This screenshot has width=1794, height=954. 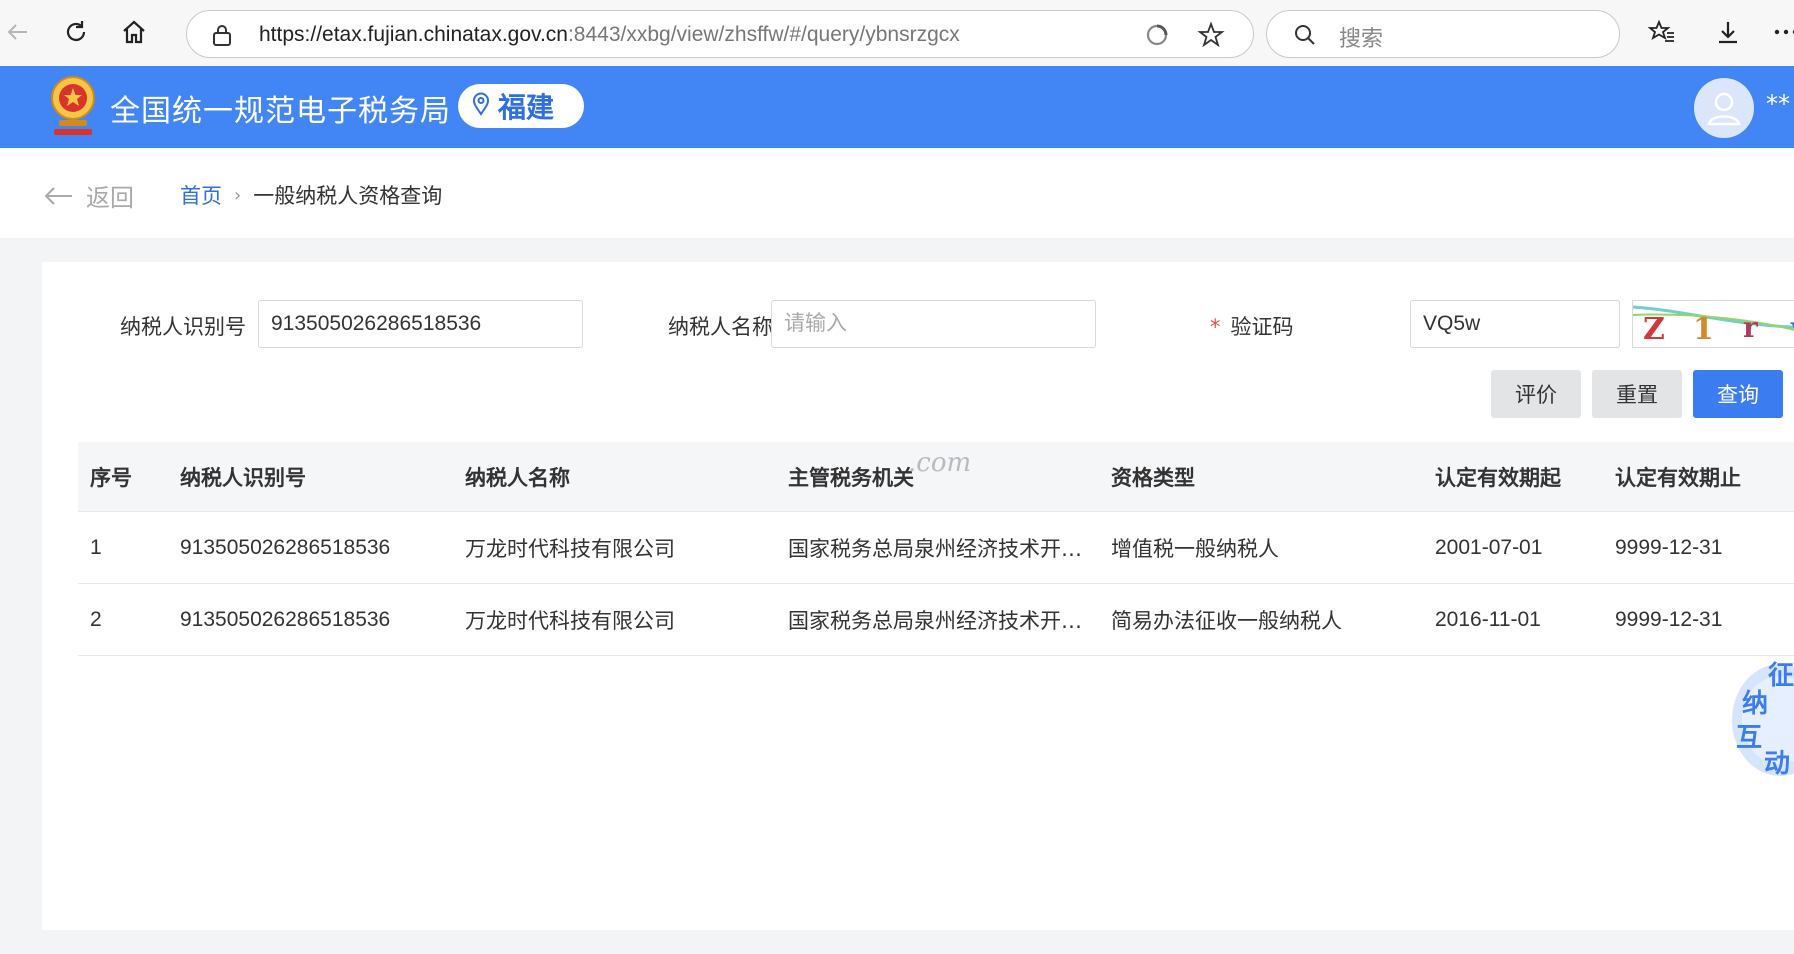 I want to click on captcha-label: * 验证码, so click(x=1252, y=326).